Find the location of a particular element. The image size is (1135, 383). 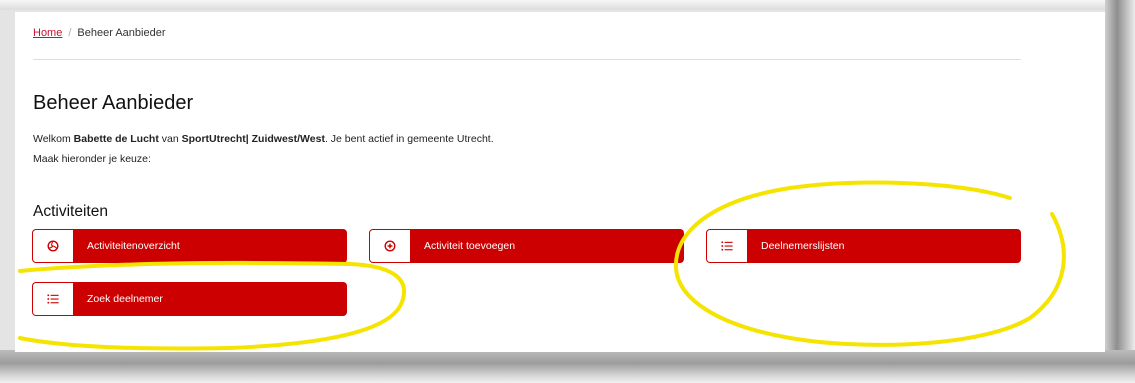

activities-section-title: Activiteiten is located at coordinates (70, 211).